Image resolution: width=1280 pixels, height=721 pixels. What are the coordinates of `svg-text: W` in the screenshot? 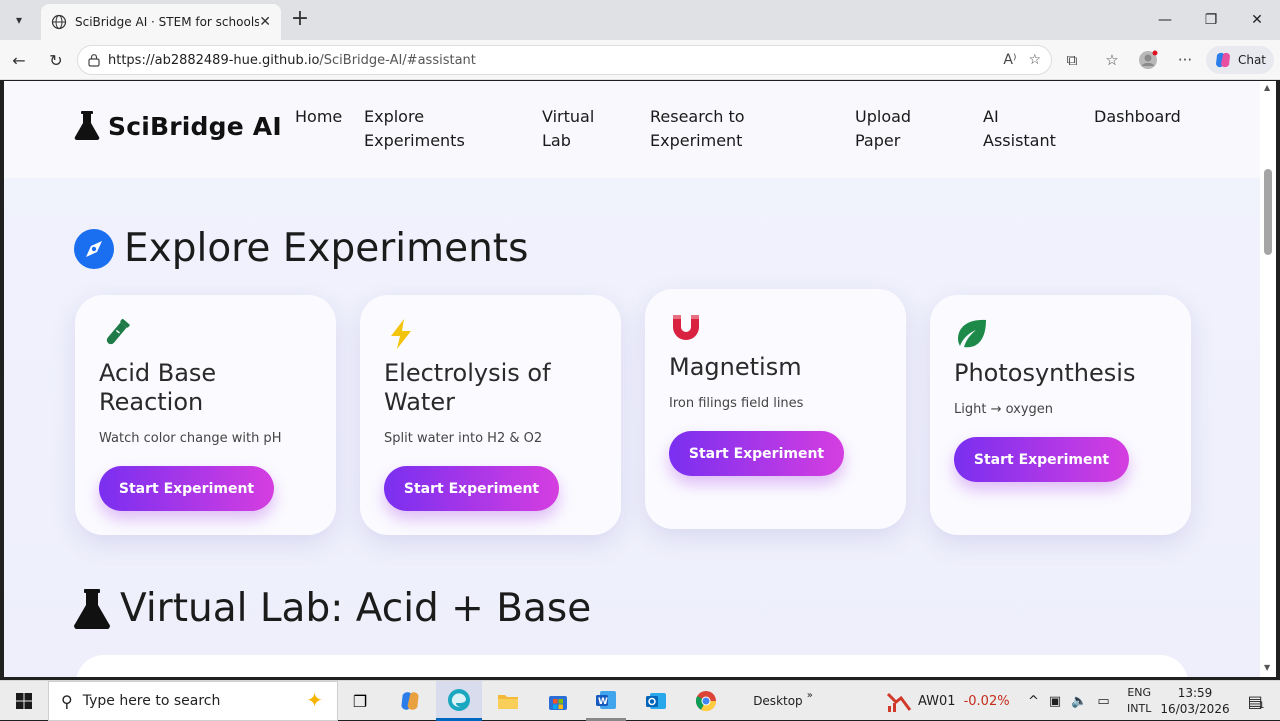 It's located at (603, 702).